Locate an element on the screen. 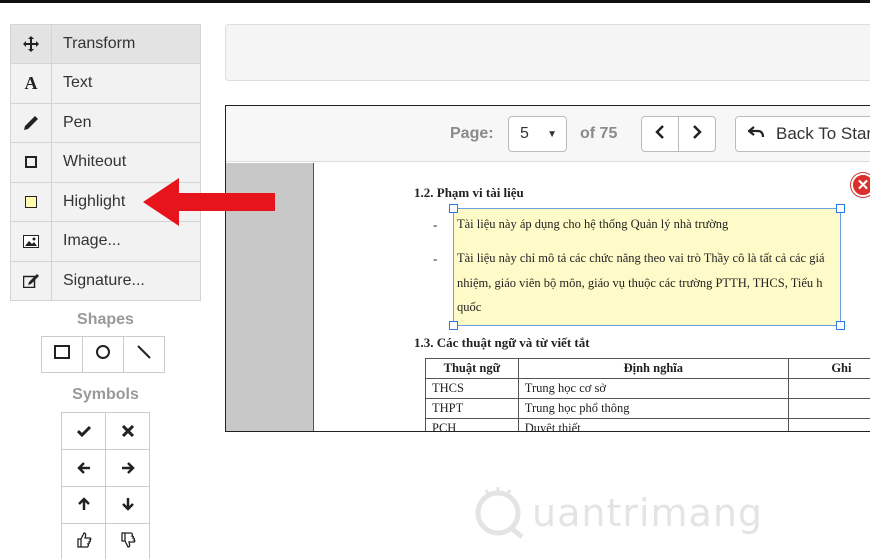 The height and width of the screenshot is (559, 870). chevron-right-icon is located at coordinates (697, 134).